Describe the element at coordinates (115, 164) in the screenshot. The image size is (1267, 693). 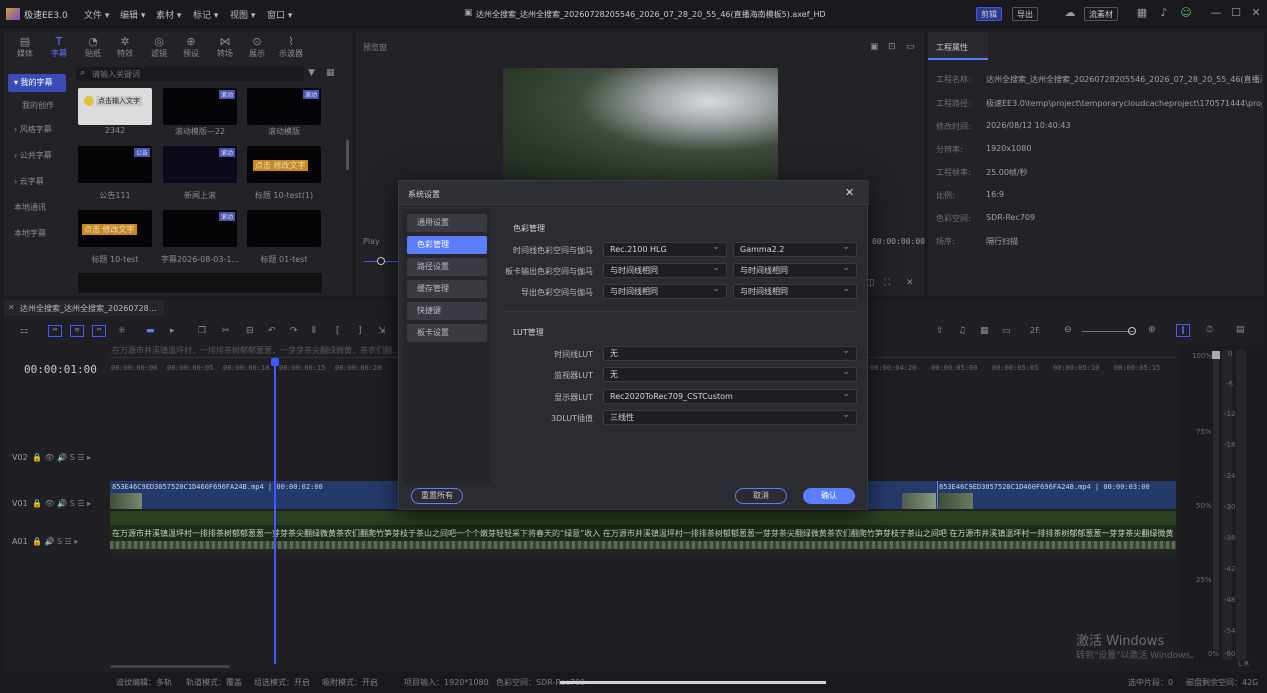
I see `thumb-notice: 公告` at that location.